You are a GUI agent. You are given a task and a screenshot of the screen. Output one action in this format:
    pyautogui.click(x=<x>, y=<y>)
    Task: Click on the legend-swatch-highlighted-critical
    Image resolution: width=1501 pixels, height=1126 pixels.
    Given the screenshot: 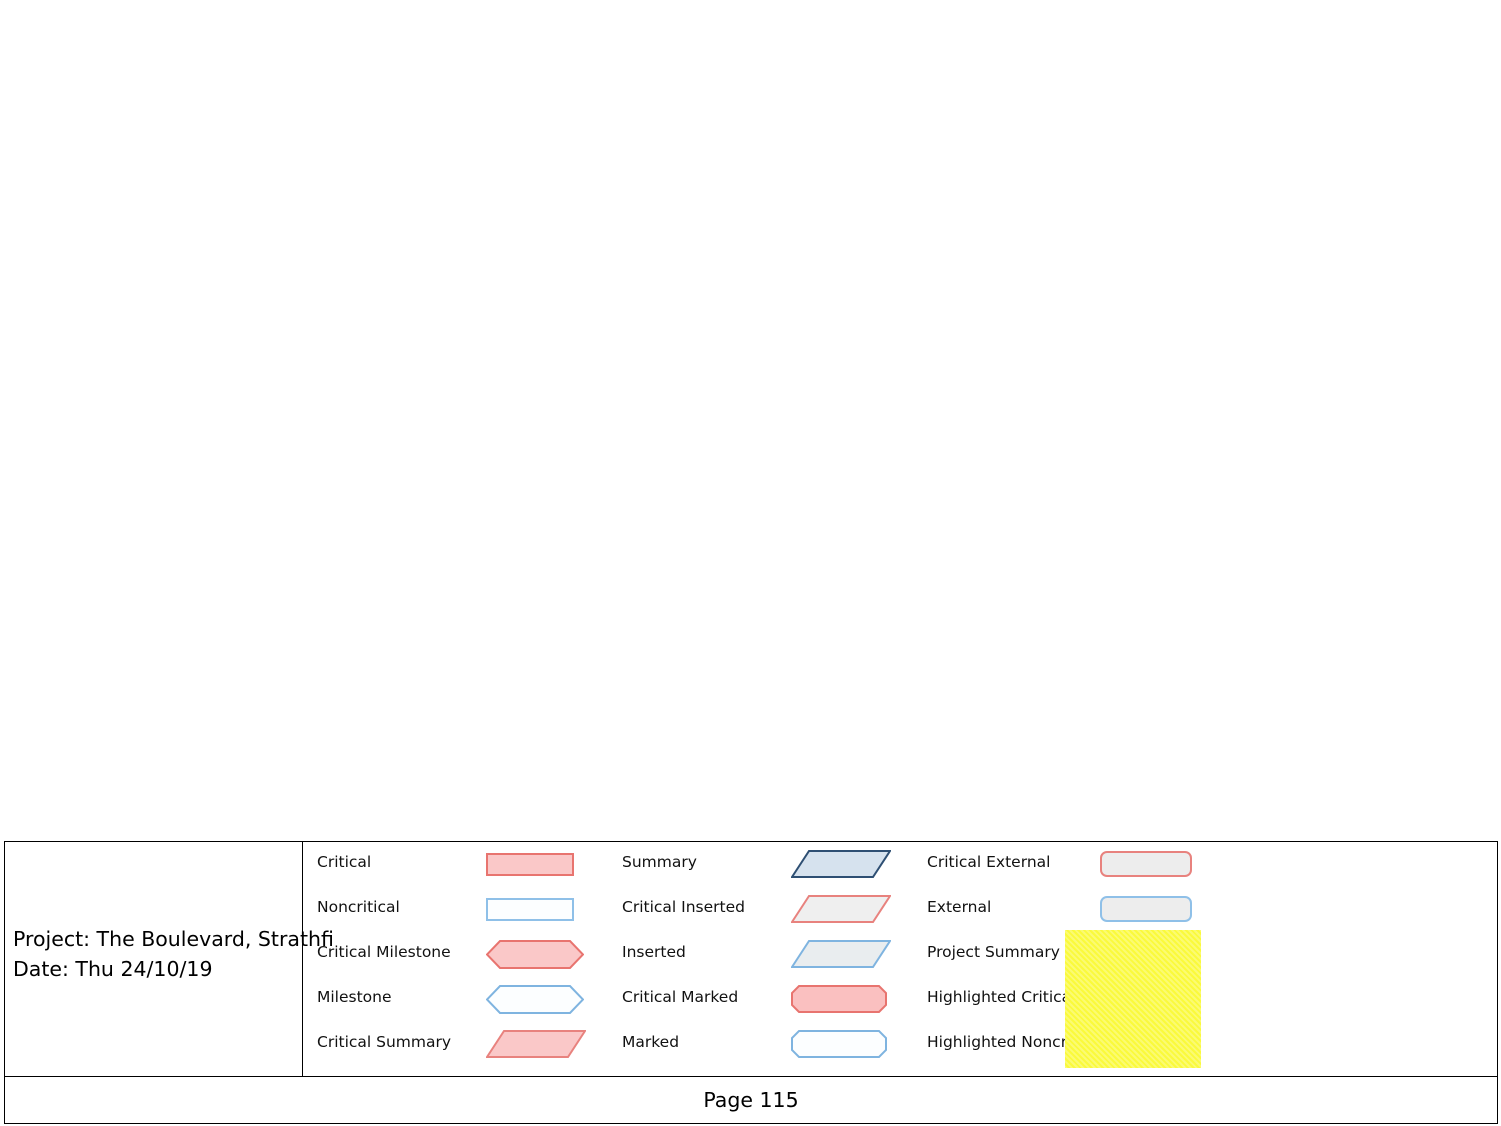 What is the action you would take?
    pyautogui.click(x=1160, y=999)
    